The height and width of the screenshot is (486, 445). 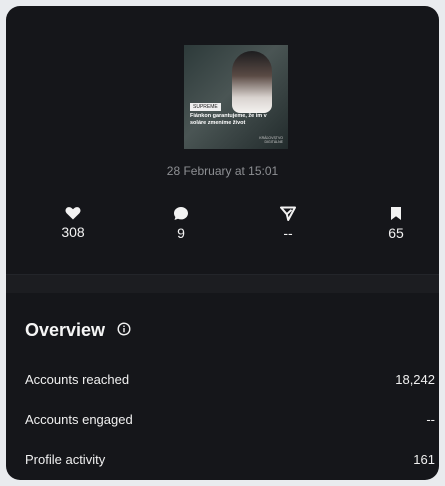 What do you see at coordinates (181, 233) in the screenshot?
I see `comments-count: 9` at bounding box center [181, 233].